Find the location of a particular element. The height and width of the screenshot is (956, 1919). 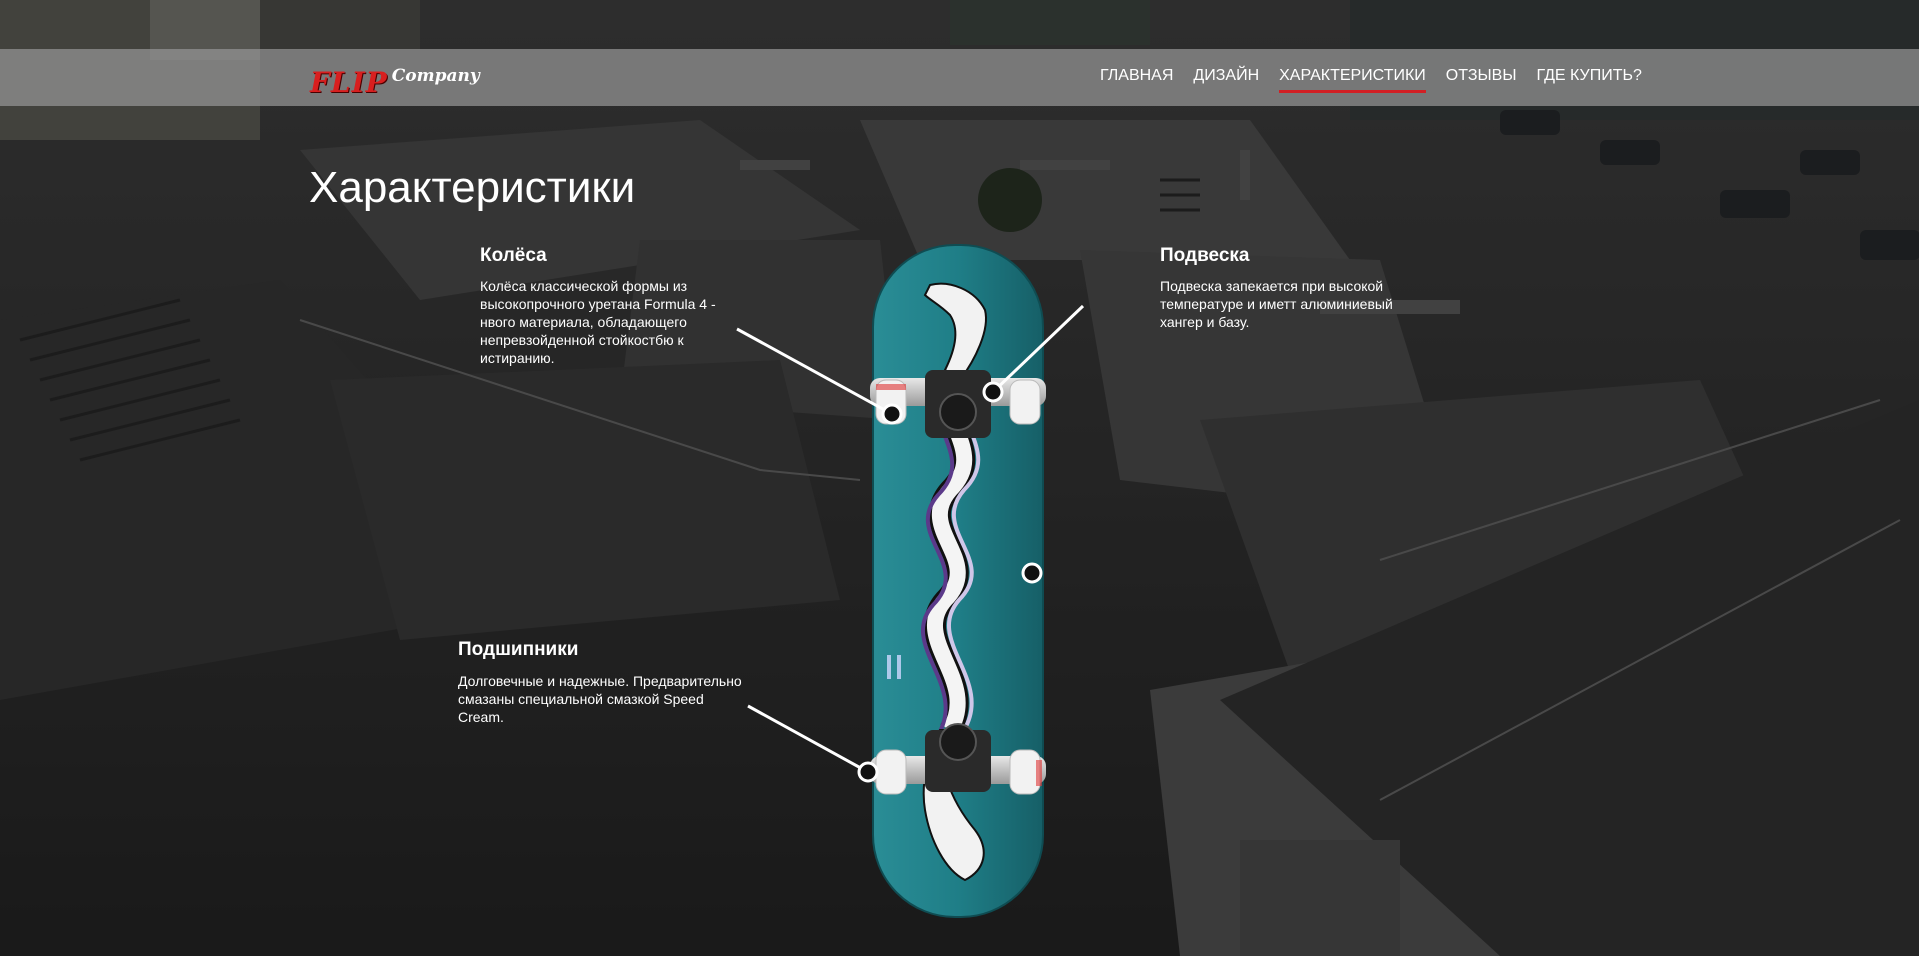

logo: FLIP Company is located at coordinates (395, 77).